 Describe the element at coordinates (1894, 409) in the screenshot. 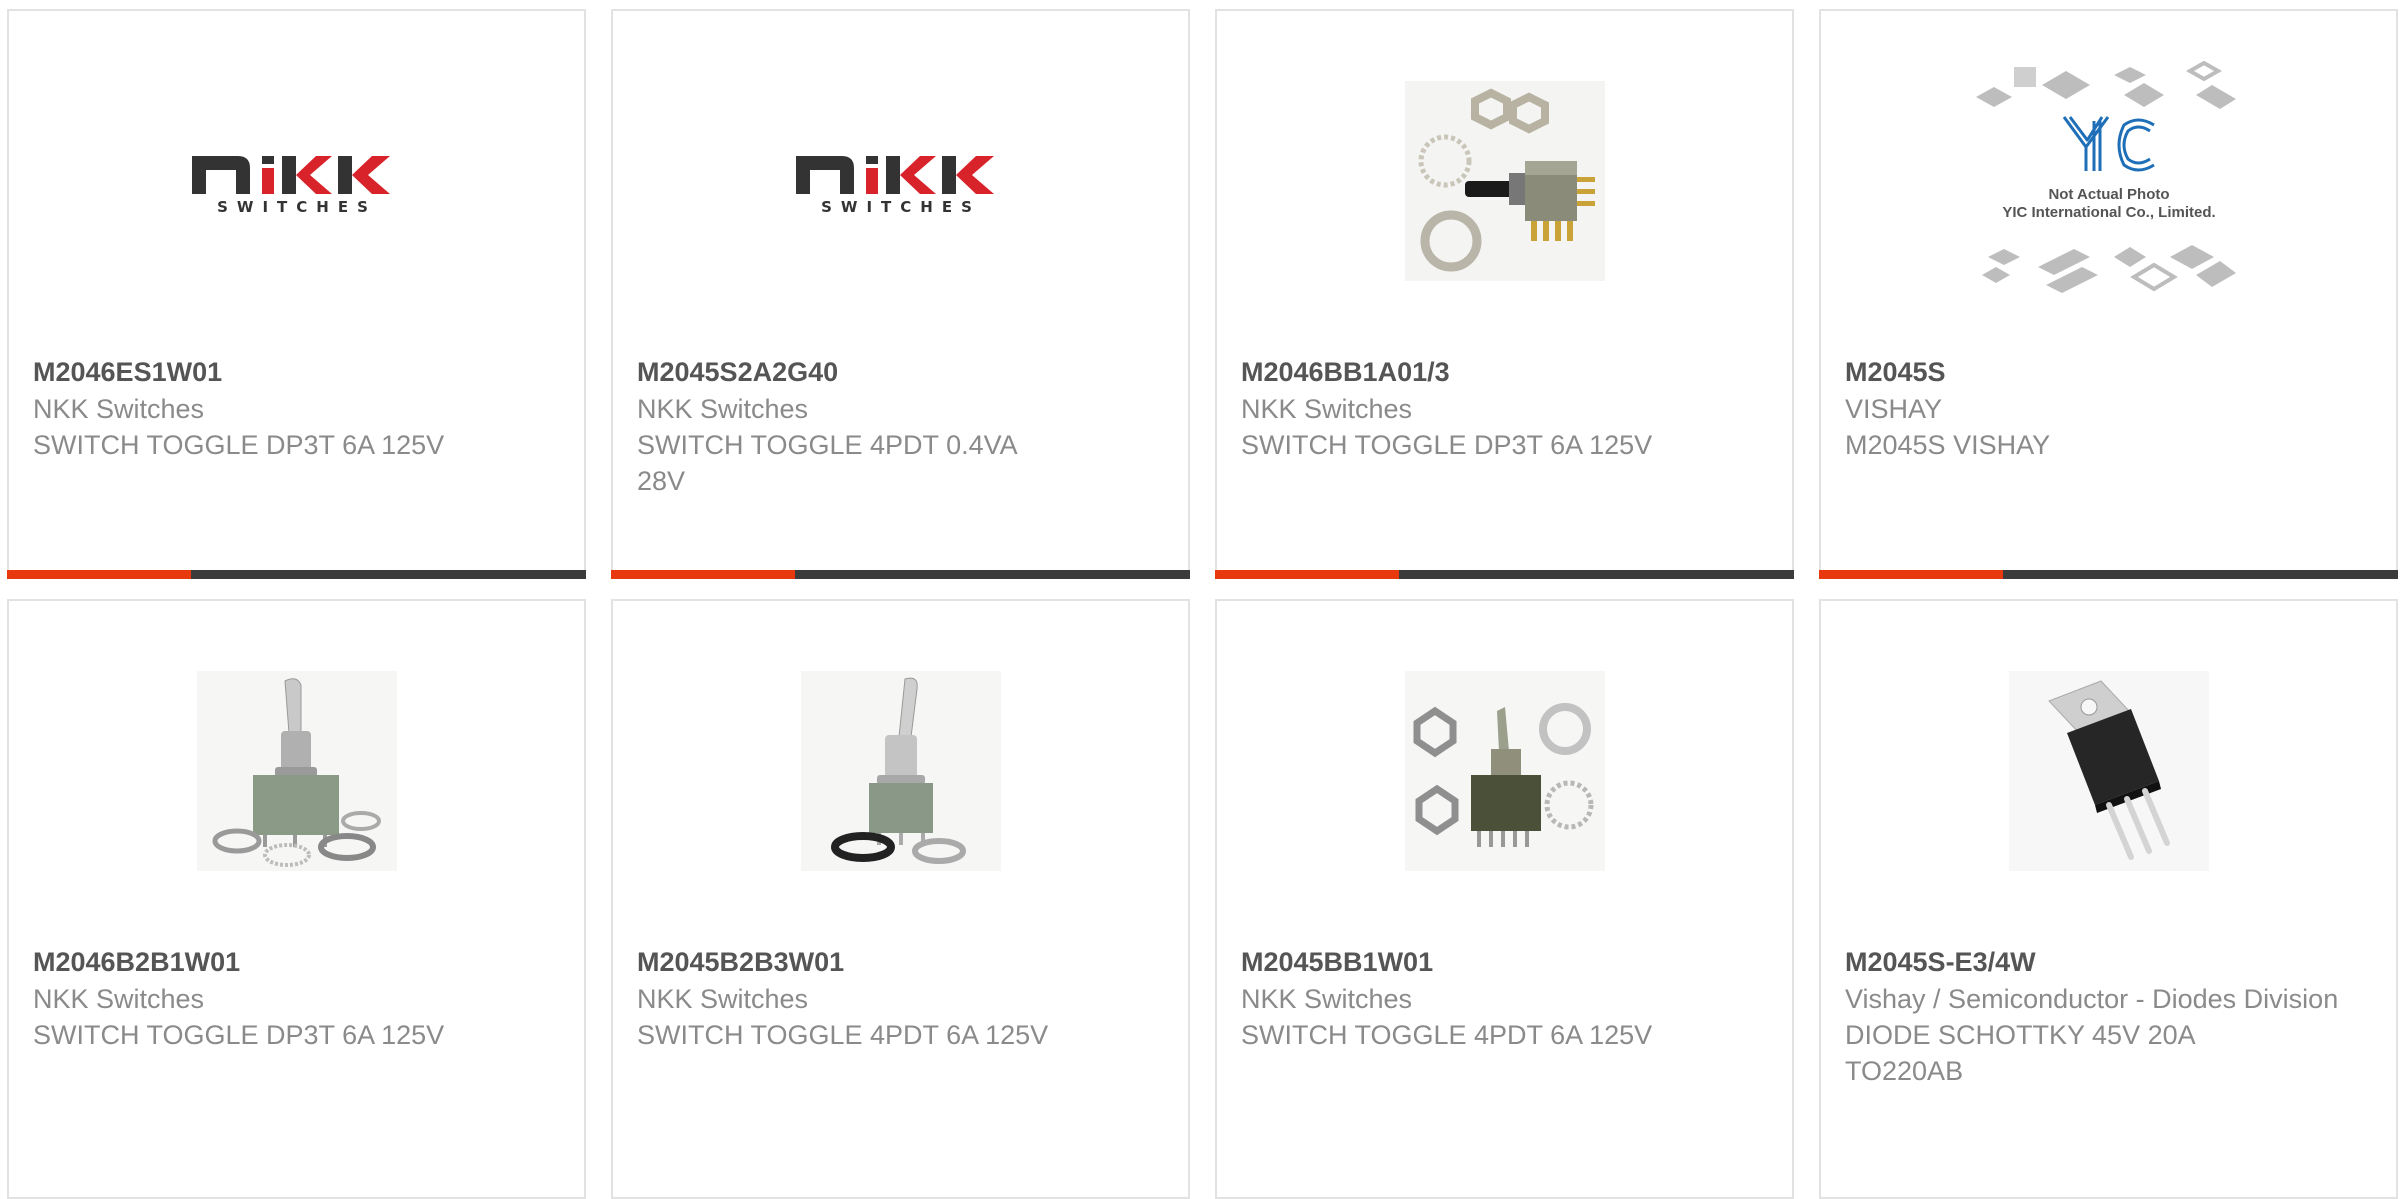

I see `manufacturer: VISHAY` at that location.